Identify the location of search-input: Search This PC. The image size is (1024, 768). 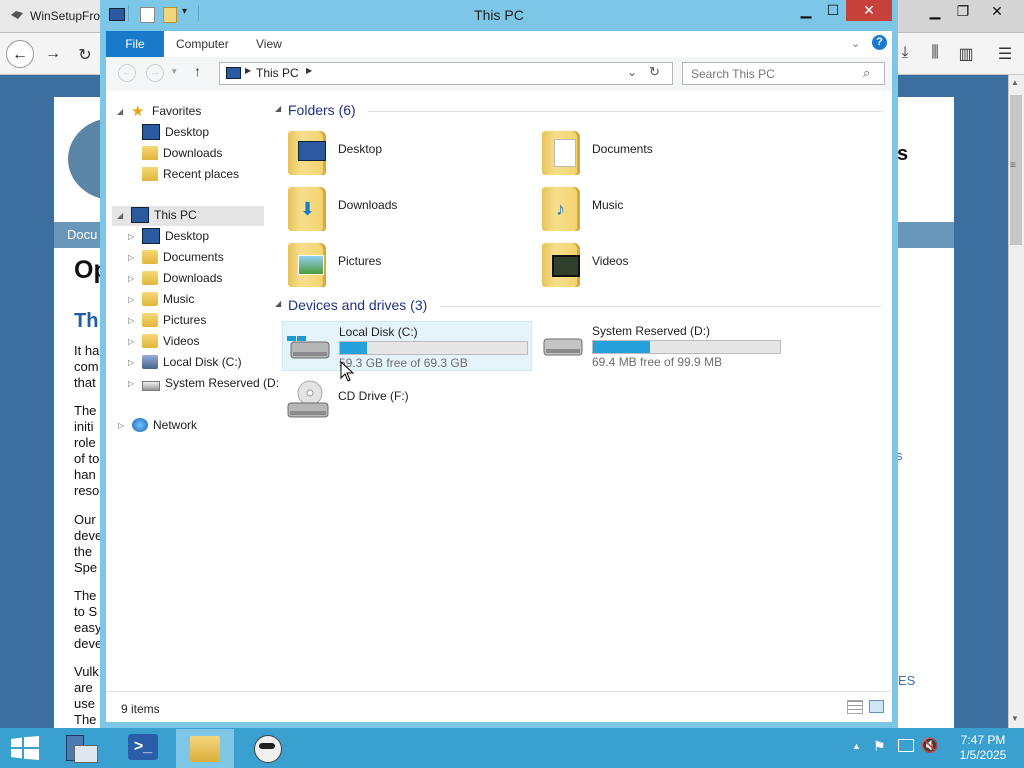
(733, 74).